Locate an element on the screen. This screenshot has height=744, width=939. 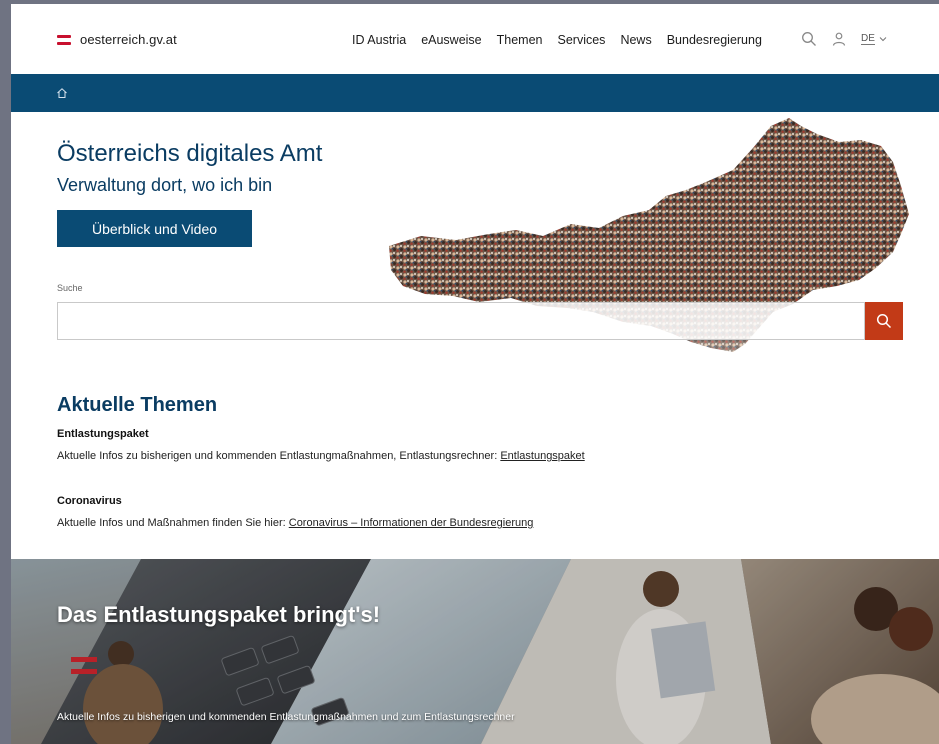
search-input is located at coordinates (461, 321).